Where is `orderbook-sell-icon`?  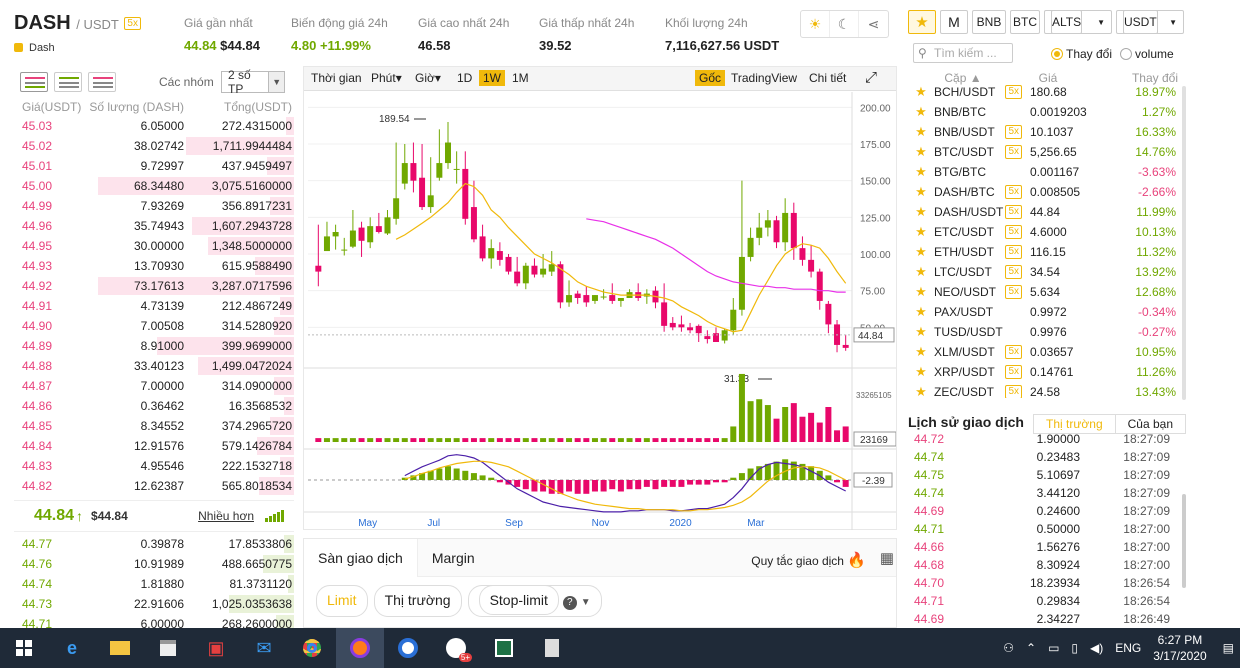 orderbook-sell-icon is located at coordinates (102, 82).